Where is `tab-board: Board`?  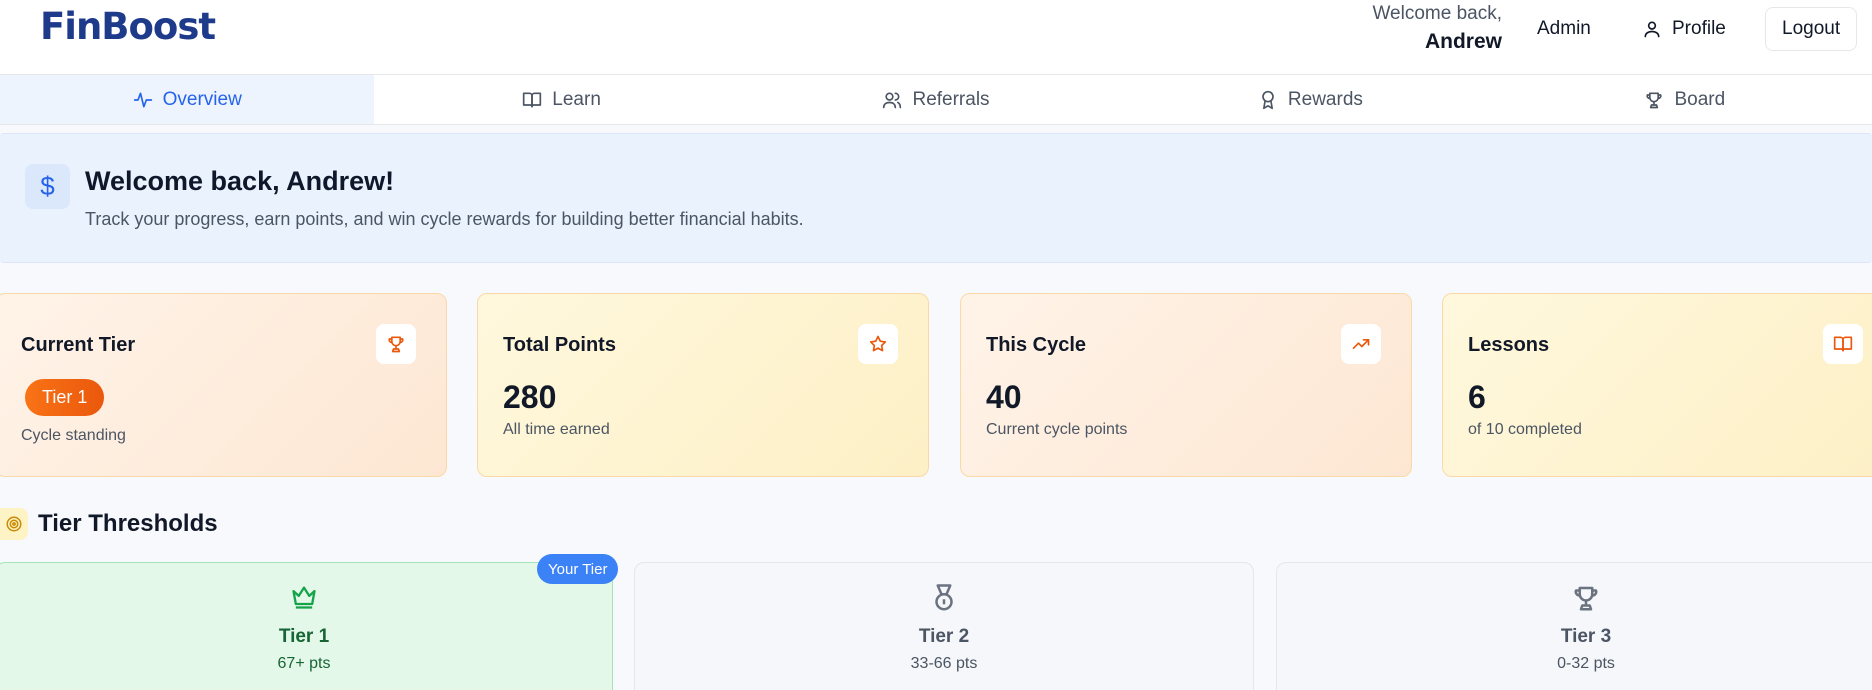
tab-board: Board is located at coordinates (1685, 99).